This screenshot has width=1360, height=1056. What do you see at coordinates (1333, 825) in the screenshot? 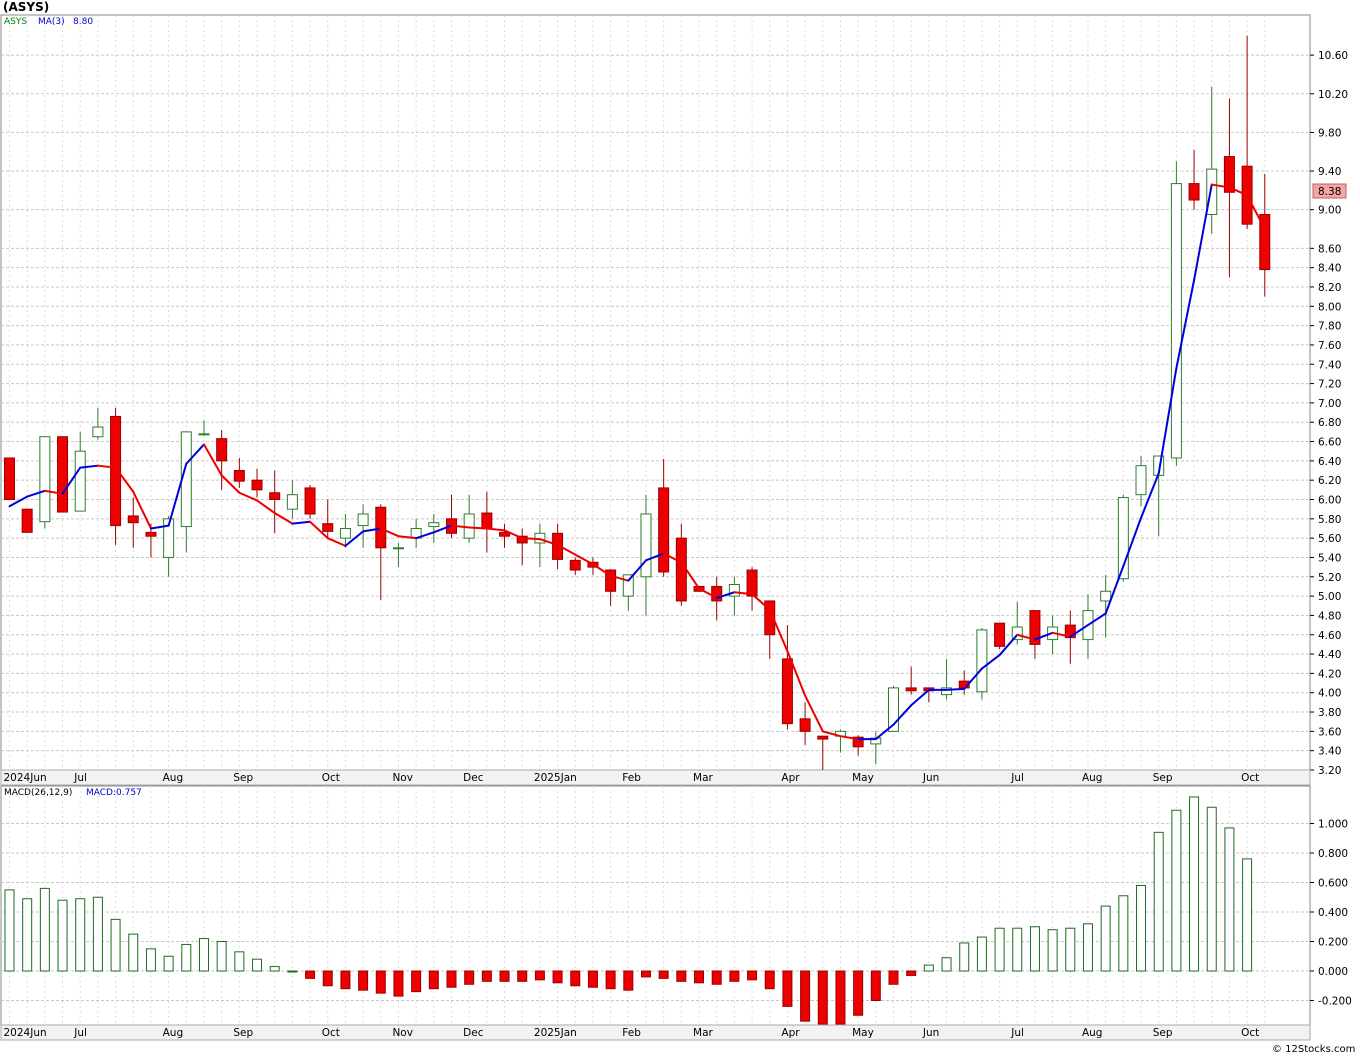
I see `macd-tick-label: 1.000` at bounding box center [1333, 825].